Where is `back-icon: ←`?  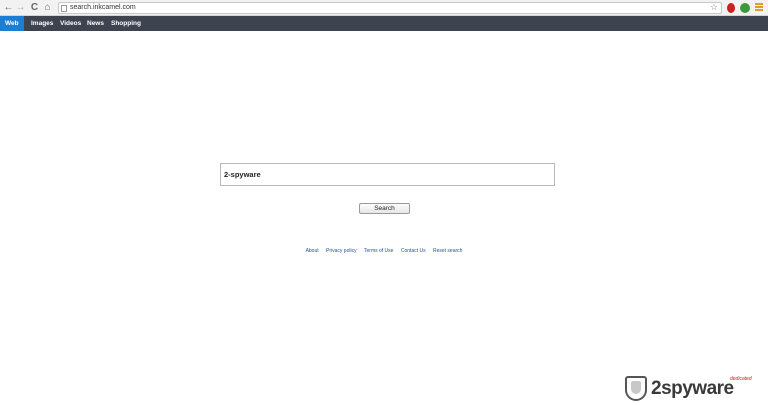 back-icon: ← is located at coordinates (8, 8).